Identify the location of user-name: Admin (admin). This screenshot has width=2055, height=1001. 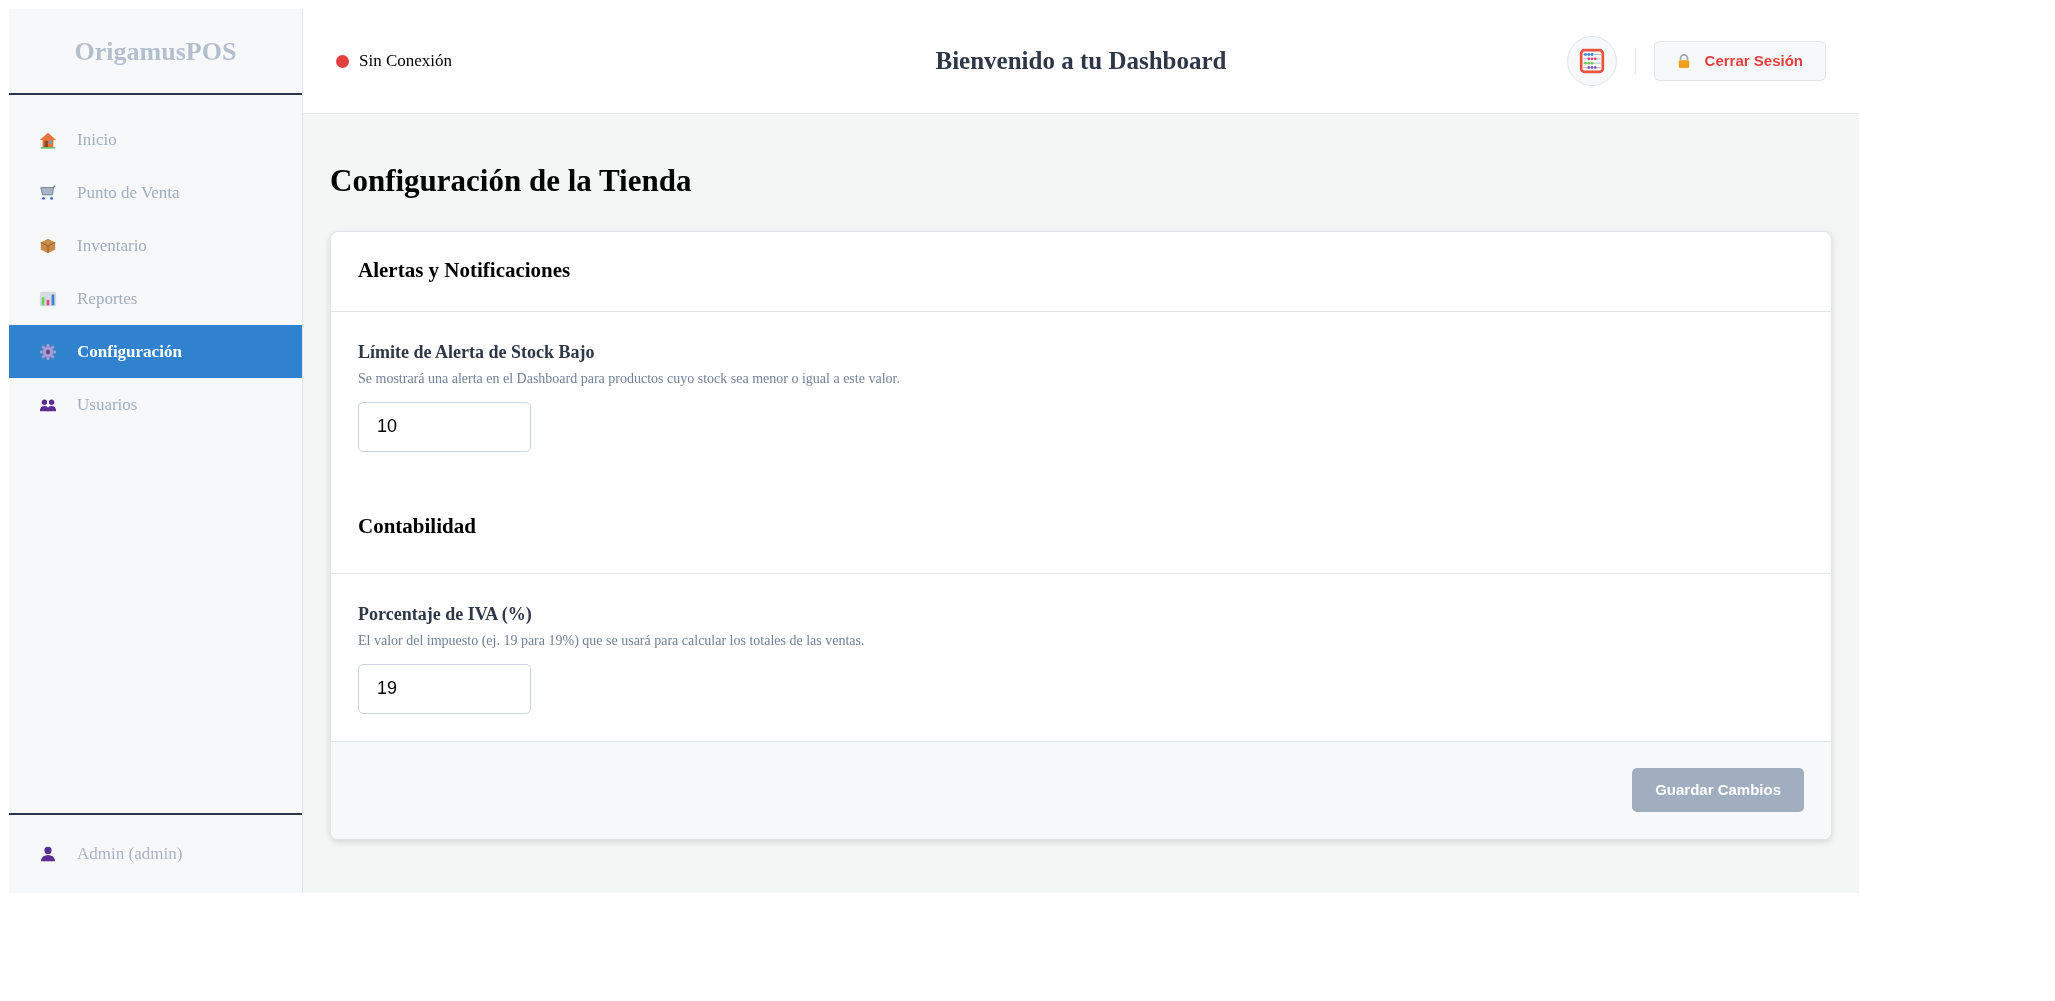
(130, 854).